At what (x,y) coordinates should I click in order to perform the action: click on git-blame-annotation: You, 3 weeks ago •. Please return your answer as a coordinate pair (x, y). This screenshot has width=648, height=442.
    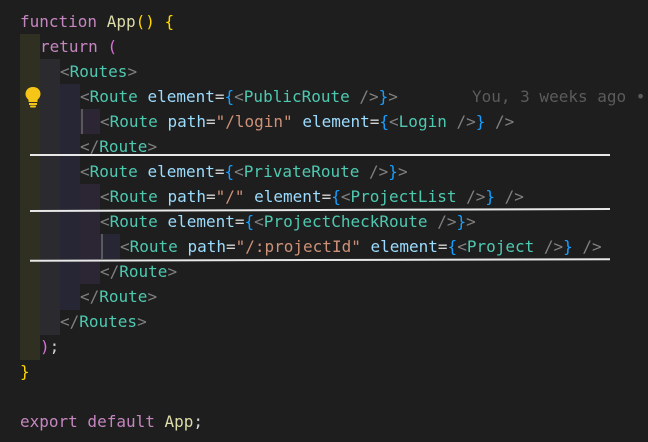
    Looking at the image, I should click on (559, 96).